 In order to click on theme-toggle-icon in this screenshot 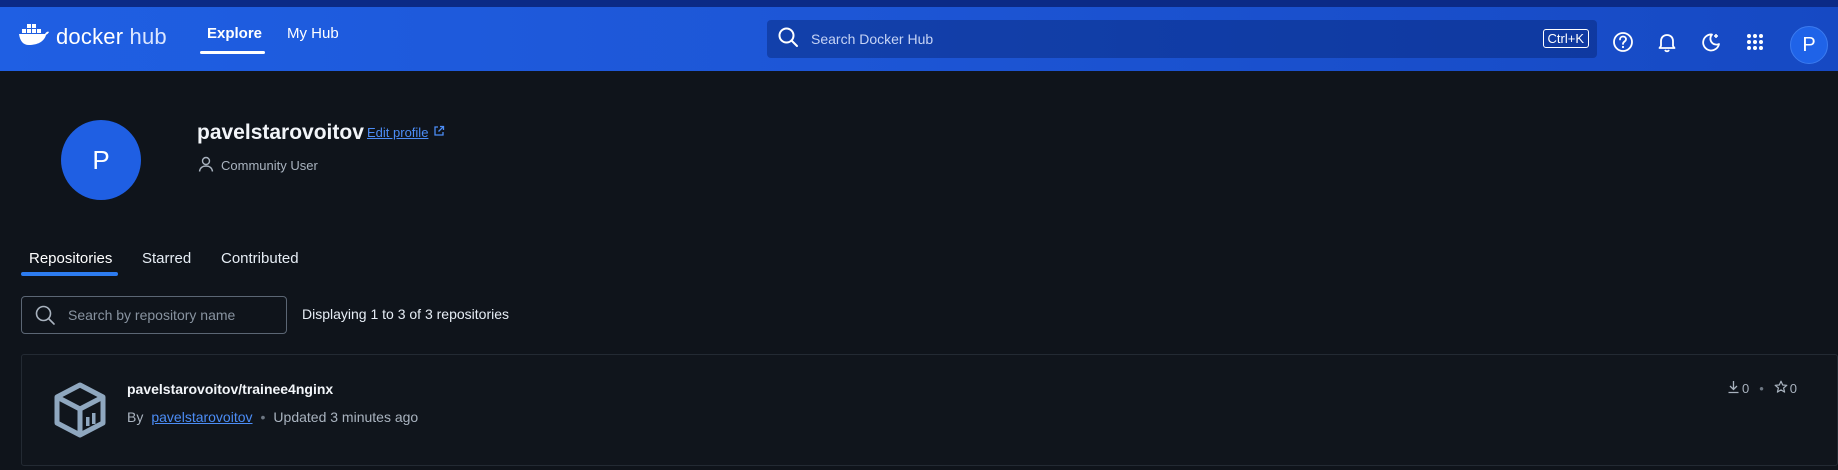, I will do `click(1711, 42)`.